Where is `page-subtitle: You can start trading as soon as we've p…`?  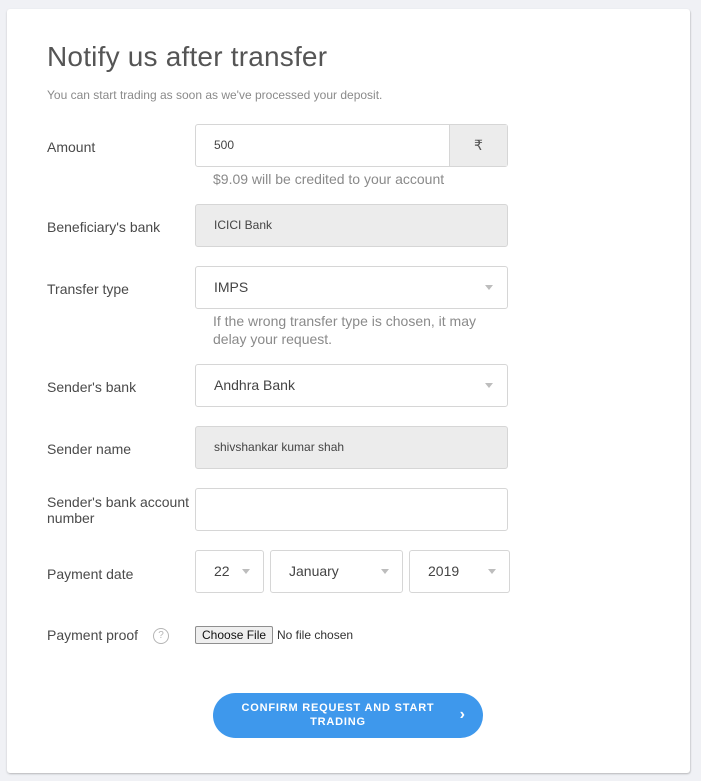
page-subtitle: You can start trading as soon as we've p… is located at coordinates (215, 95).